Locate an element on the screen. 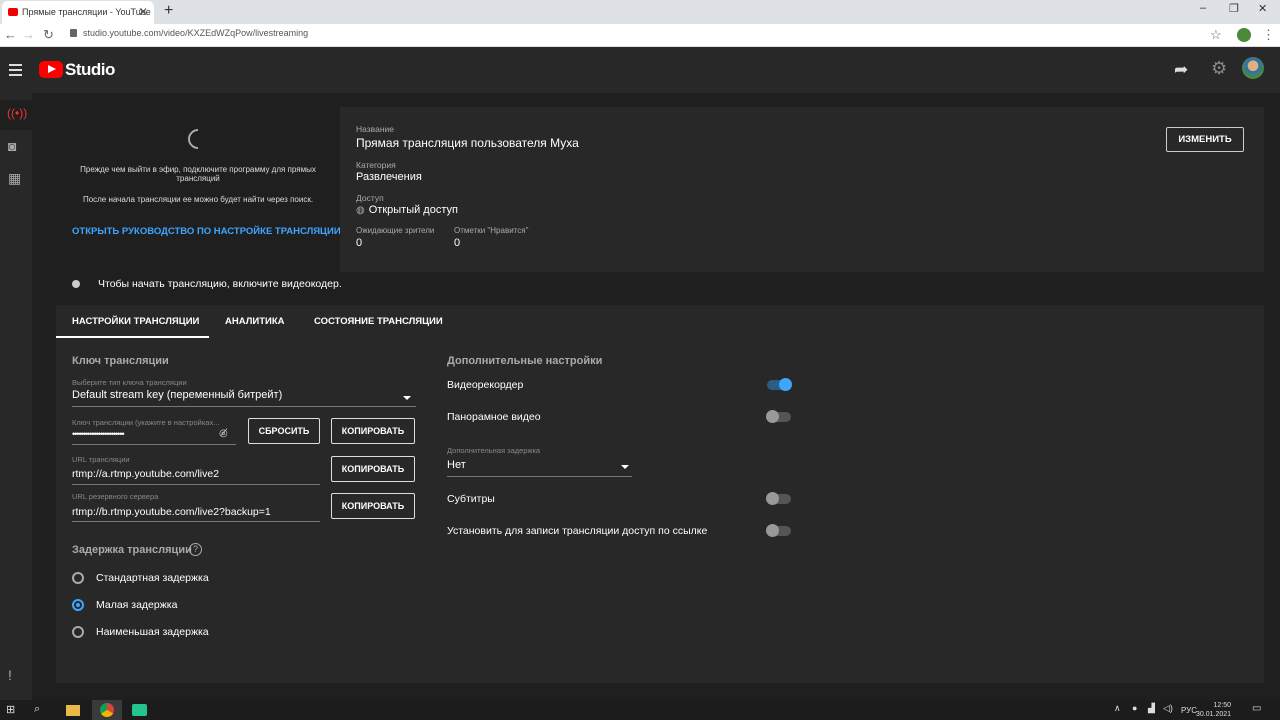 This screenshot has height=720, width=1280. likes-count: 0 is located at coordinates (457, 243).